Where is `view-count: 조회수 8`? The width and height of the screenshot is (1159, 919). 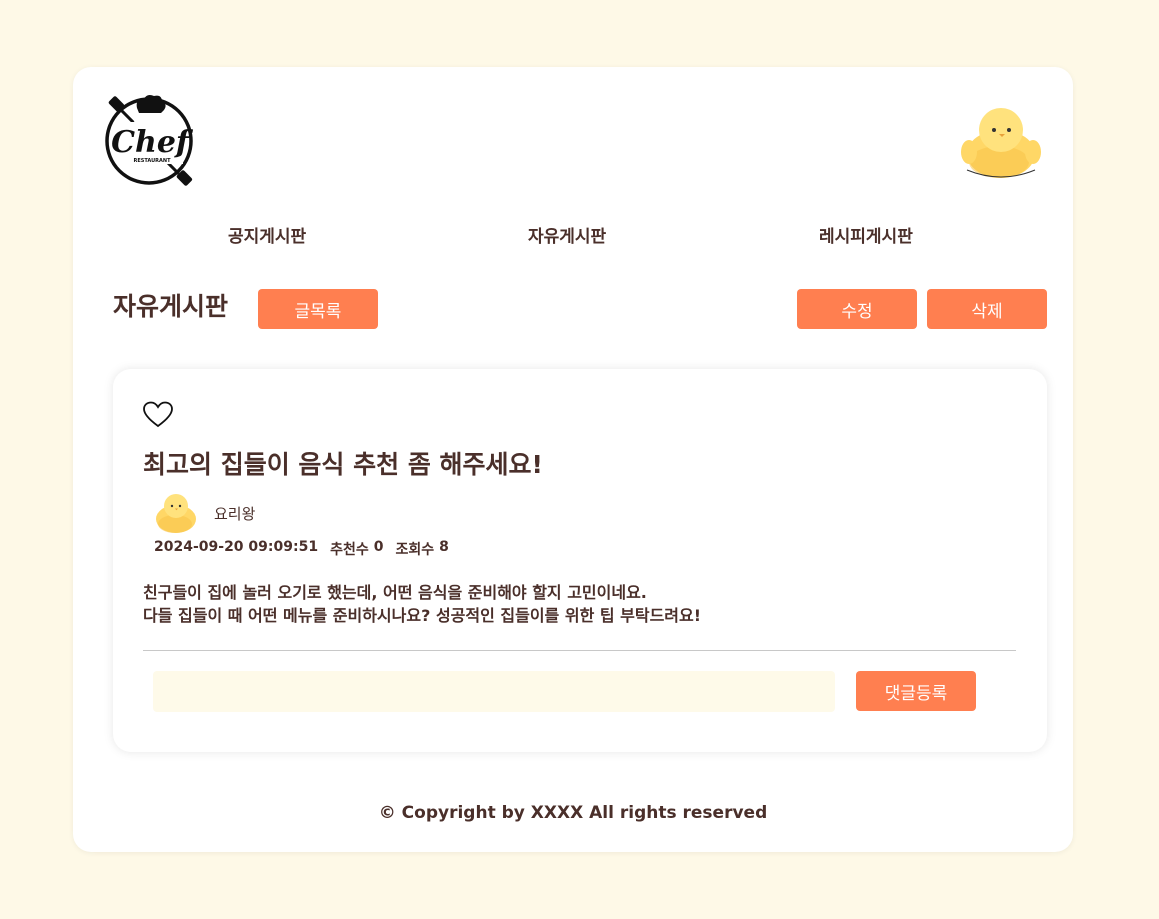 view-count: 조회수 8 is located at coordinates (421, 549).